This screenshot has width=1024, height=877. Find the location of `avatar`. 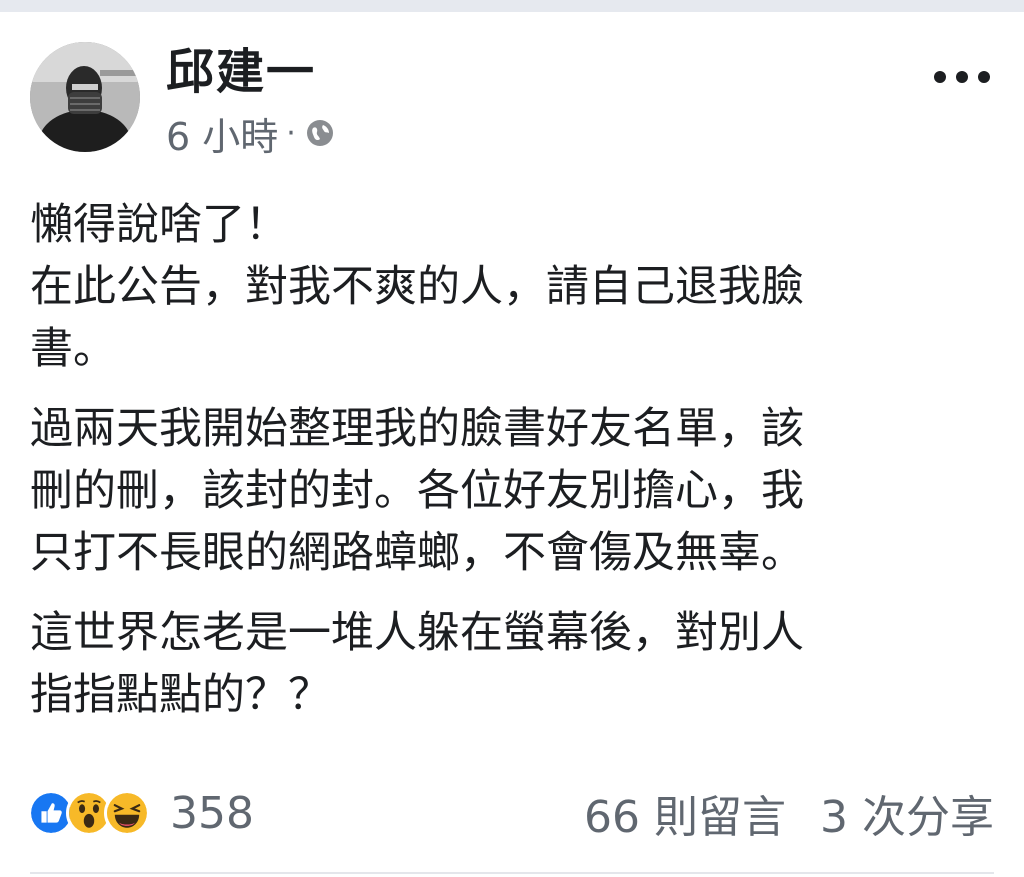

avatar is located at coordinates (85, 97).